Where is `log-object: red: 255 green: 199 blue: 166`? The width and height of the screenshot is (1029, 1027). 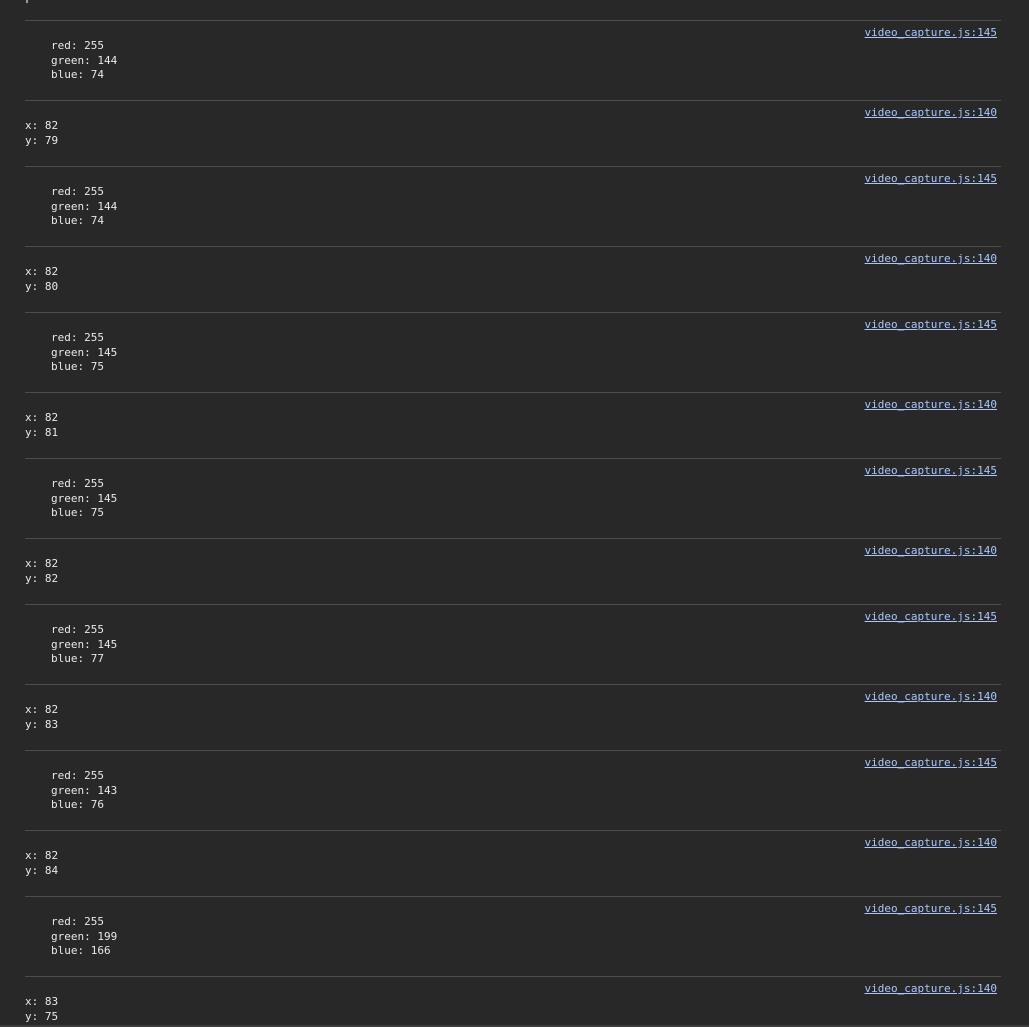
log-object: red: 255 green: 199 blue: 166 is located at coordinates (84, 937).